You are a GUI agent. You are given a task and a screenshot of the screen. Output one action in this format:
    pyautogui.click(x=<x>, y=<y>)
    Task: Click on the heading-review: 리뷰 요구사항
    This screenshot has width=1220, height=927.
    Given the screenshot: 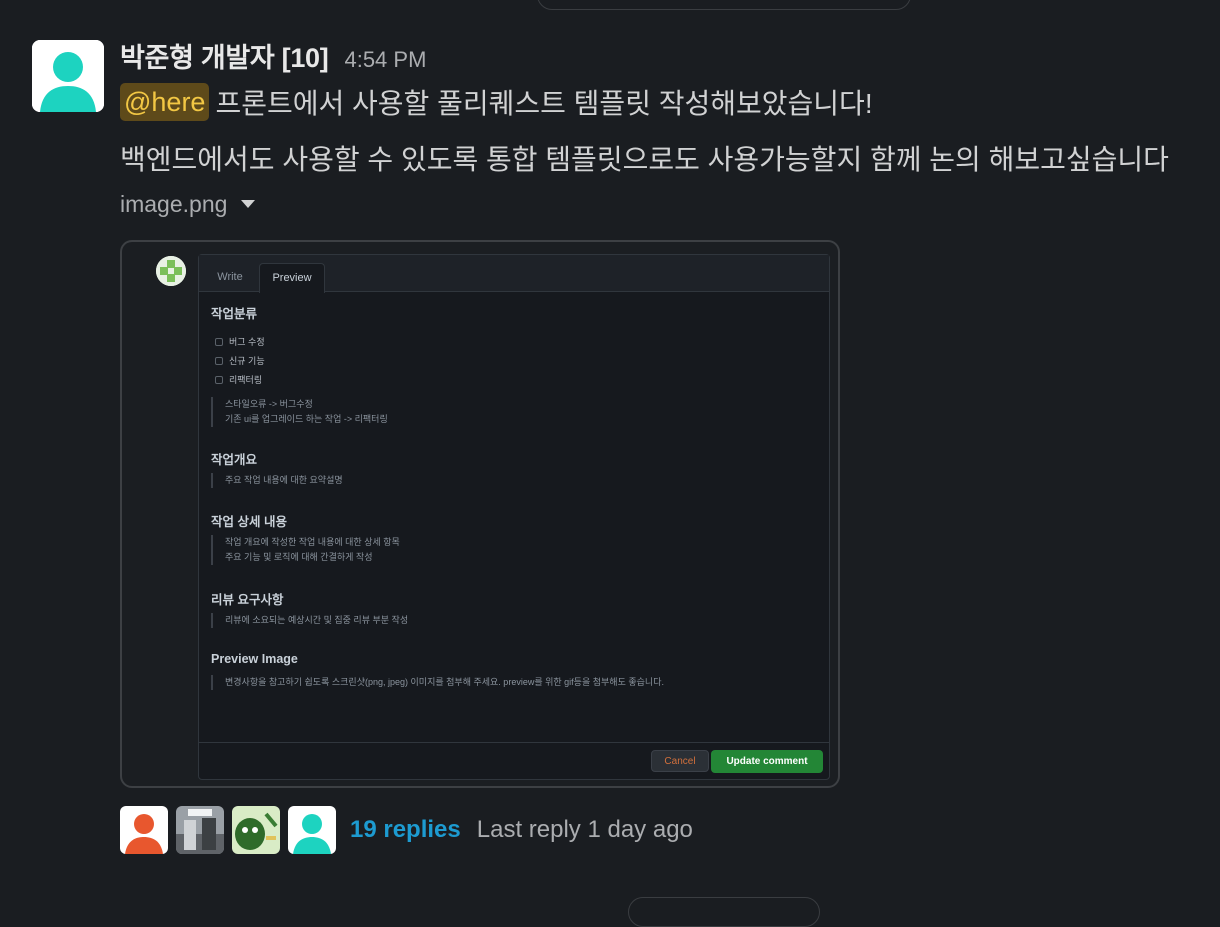 What is the action you would take?
    pyautogui.click(x=247, y=600)
    